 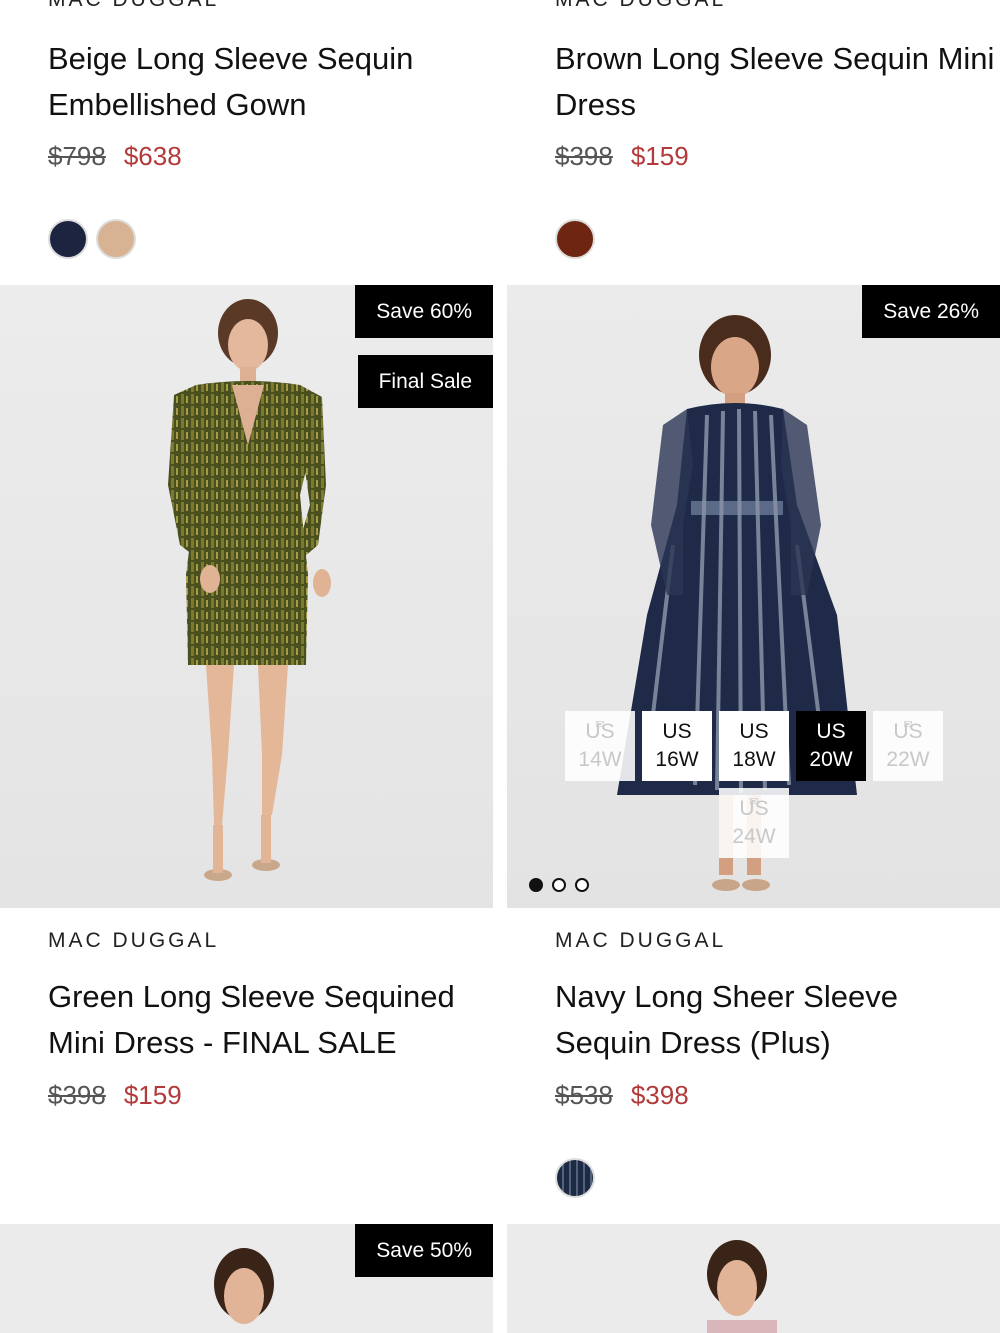 I want to click on save-badge: Save 26%, so click(x=931, y=311).